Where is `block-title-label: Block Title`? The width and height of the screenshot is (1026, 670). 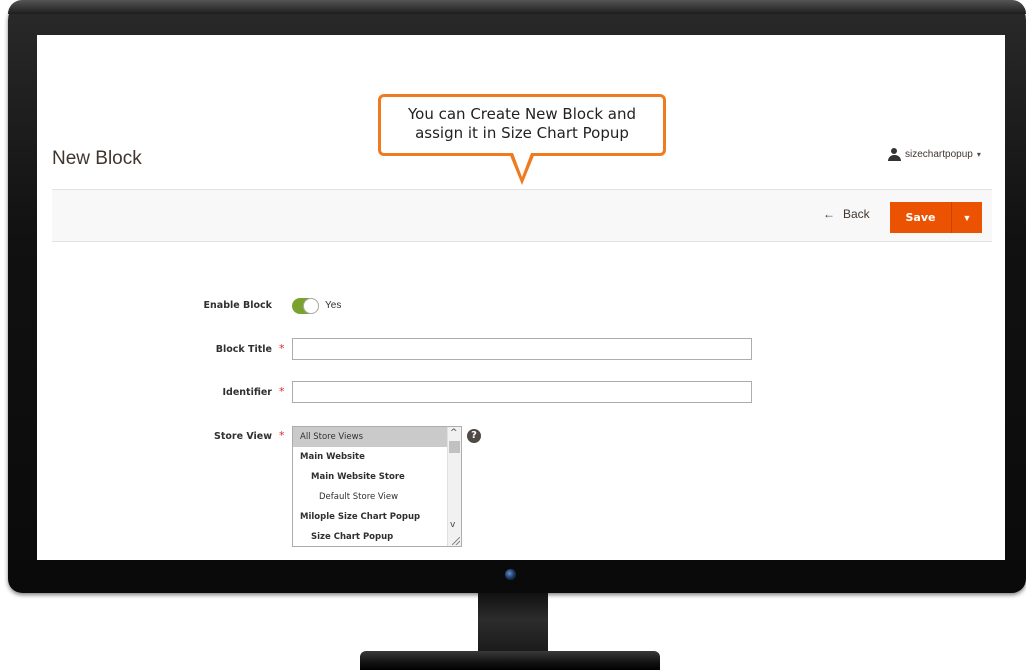
block-title-label: Block Title is located at coordinates (243, 349).